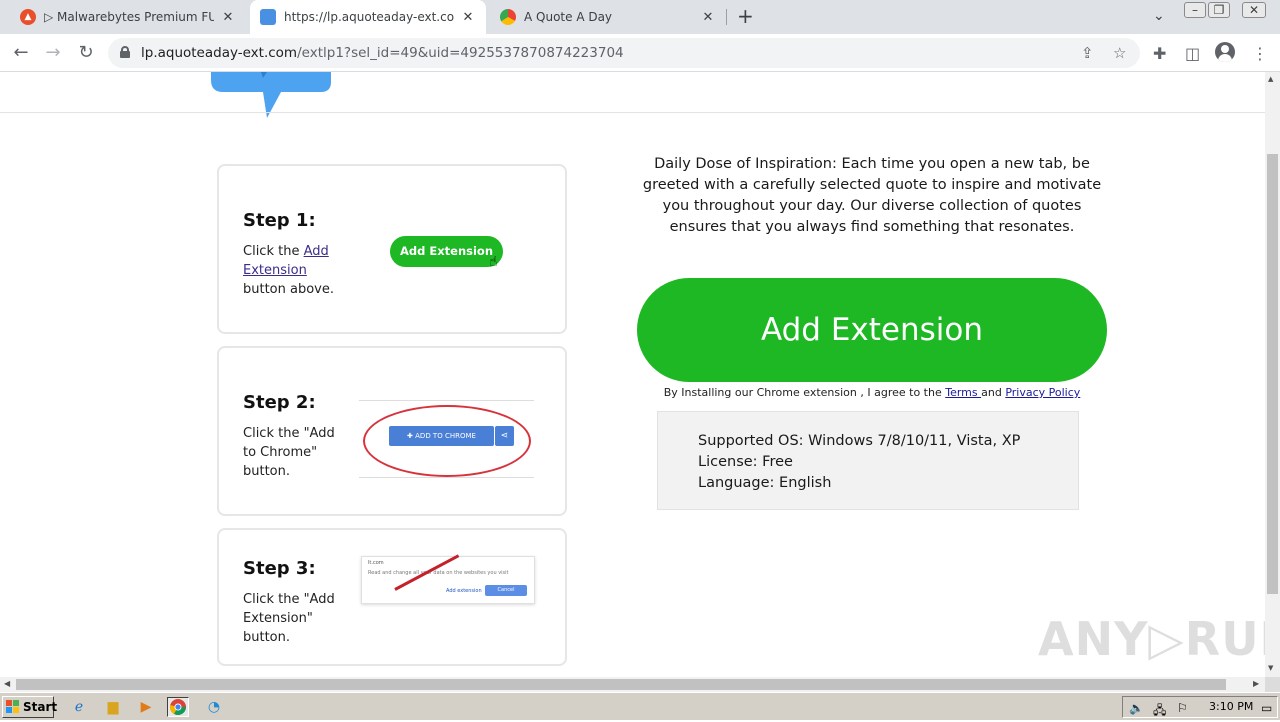  What do you see at coordinates (1256, 683) in the screenshot?
I see `scroll-right-icon: ▶` at bounding box center [1256, 683].